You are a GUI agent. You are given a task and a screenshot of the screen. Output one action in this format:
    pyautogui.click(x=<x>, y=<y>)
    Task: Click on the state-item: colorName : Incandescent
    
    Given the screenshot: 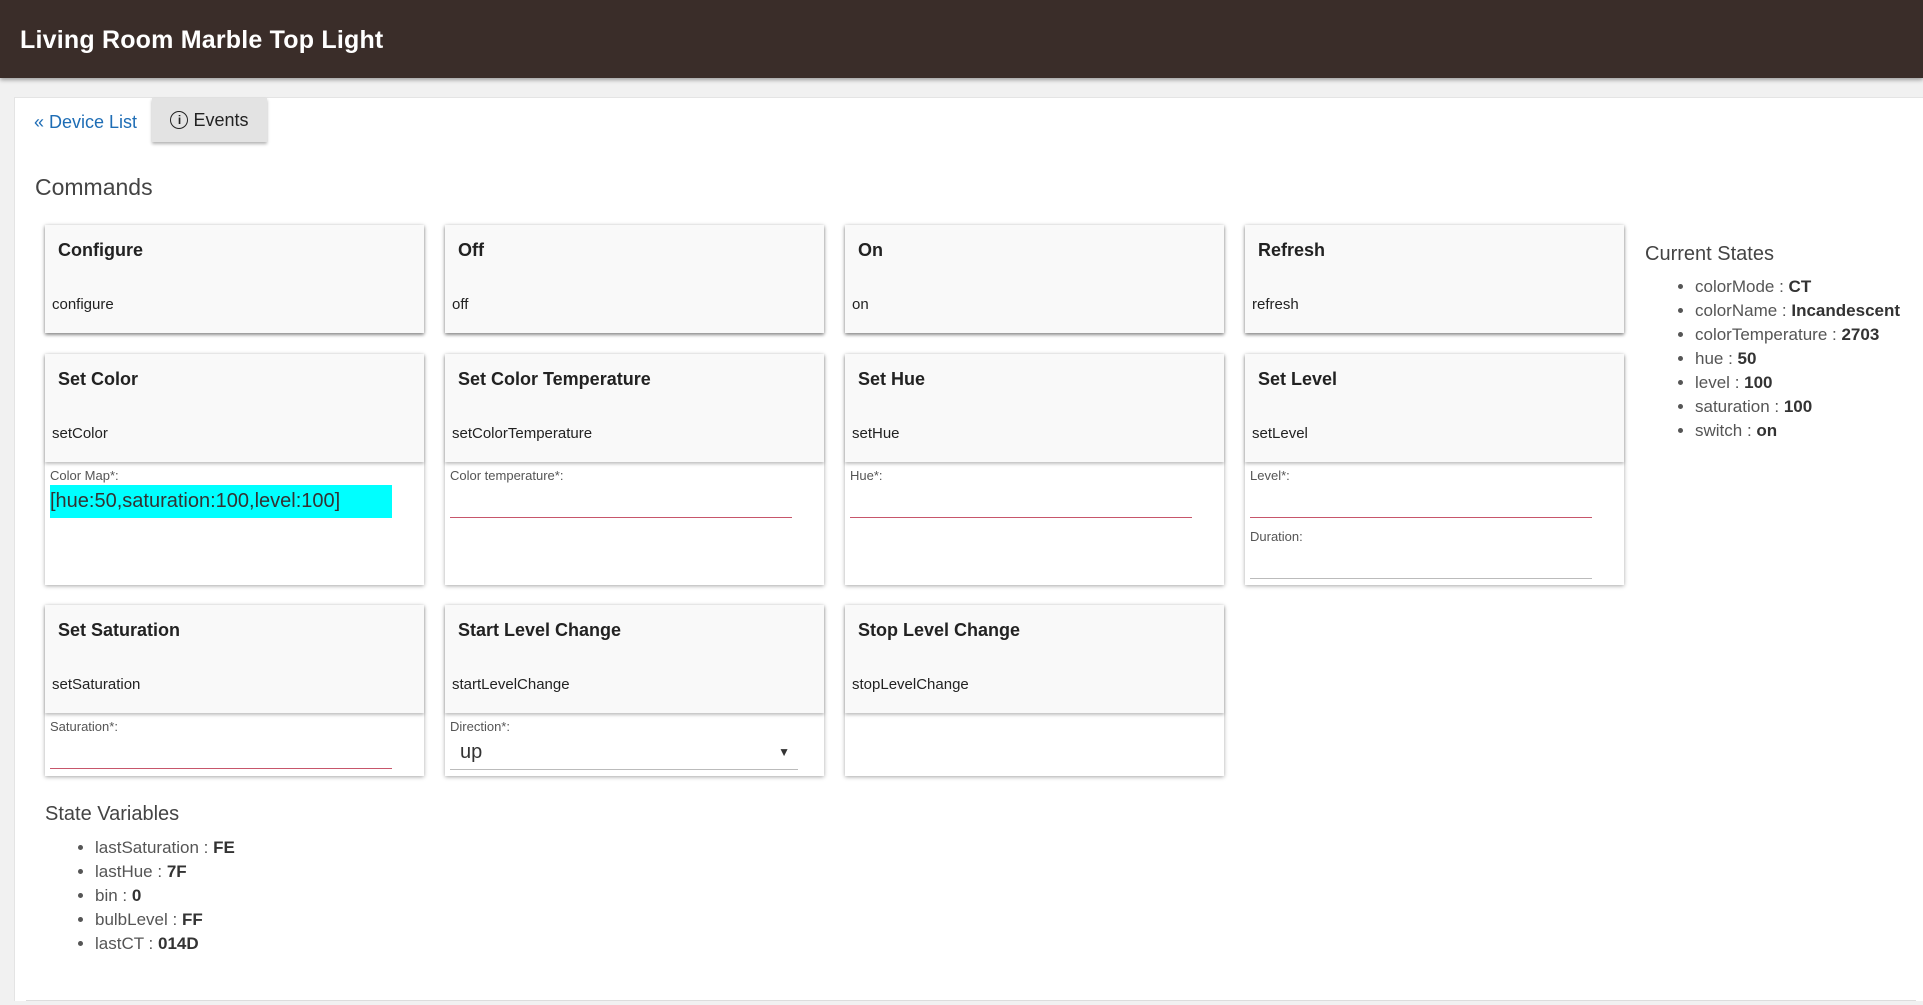 What is the action you would take?
    pyautogui.click(x=1797, y=311)
    